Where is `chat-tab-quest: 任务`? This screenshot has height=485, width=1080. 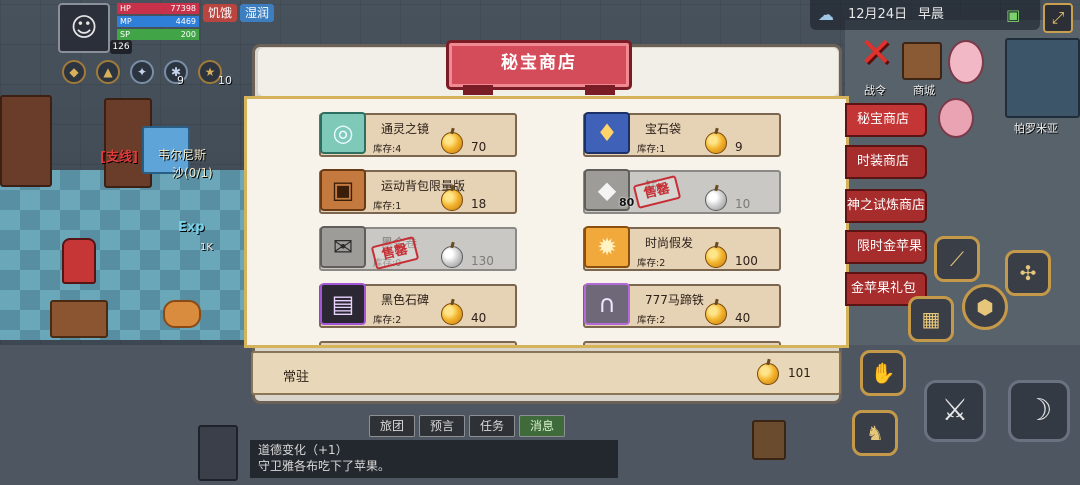 chat-tab-quest: 任务 is located at coordinates (492, 426).